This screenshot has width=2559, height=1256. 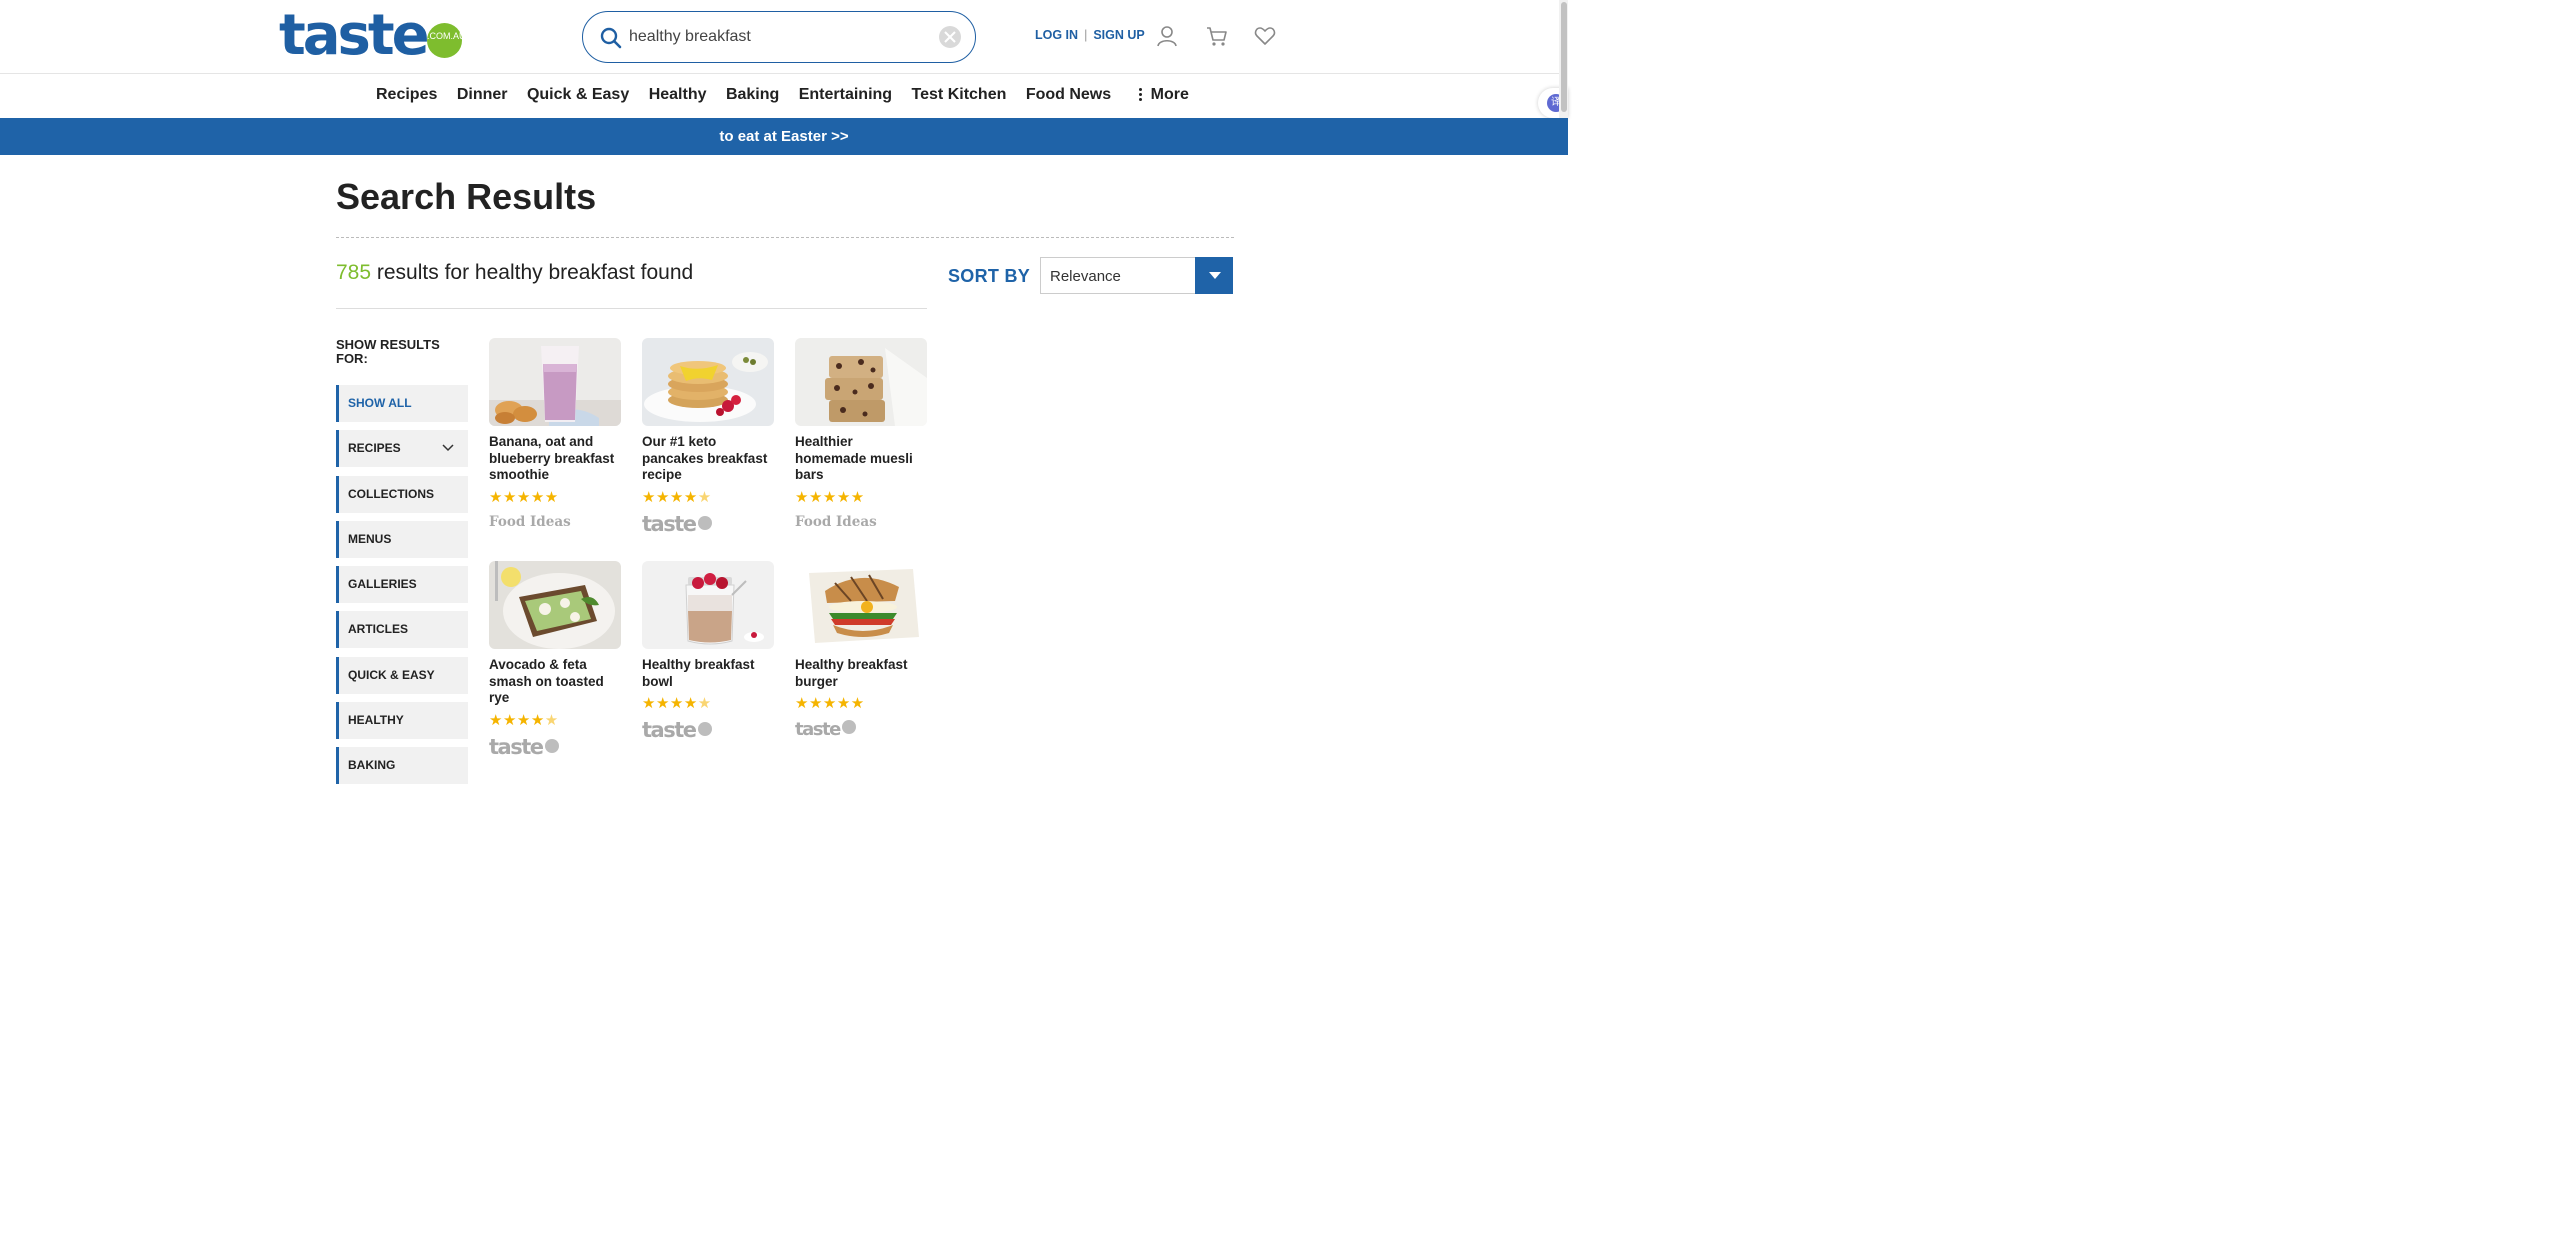 I want to click on sort-dropdown-button, so click(x=1214, y=275).